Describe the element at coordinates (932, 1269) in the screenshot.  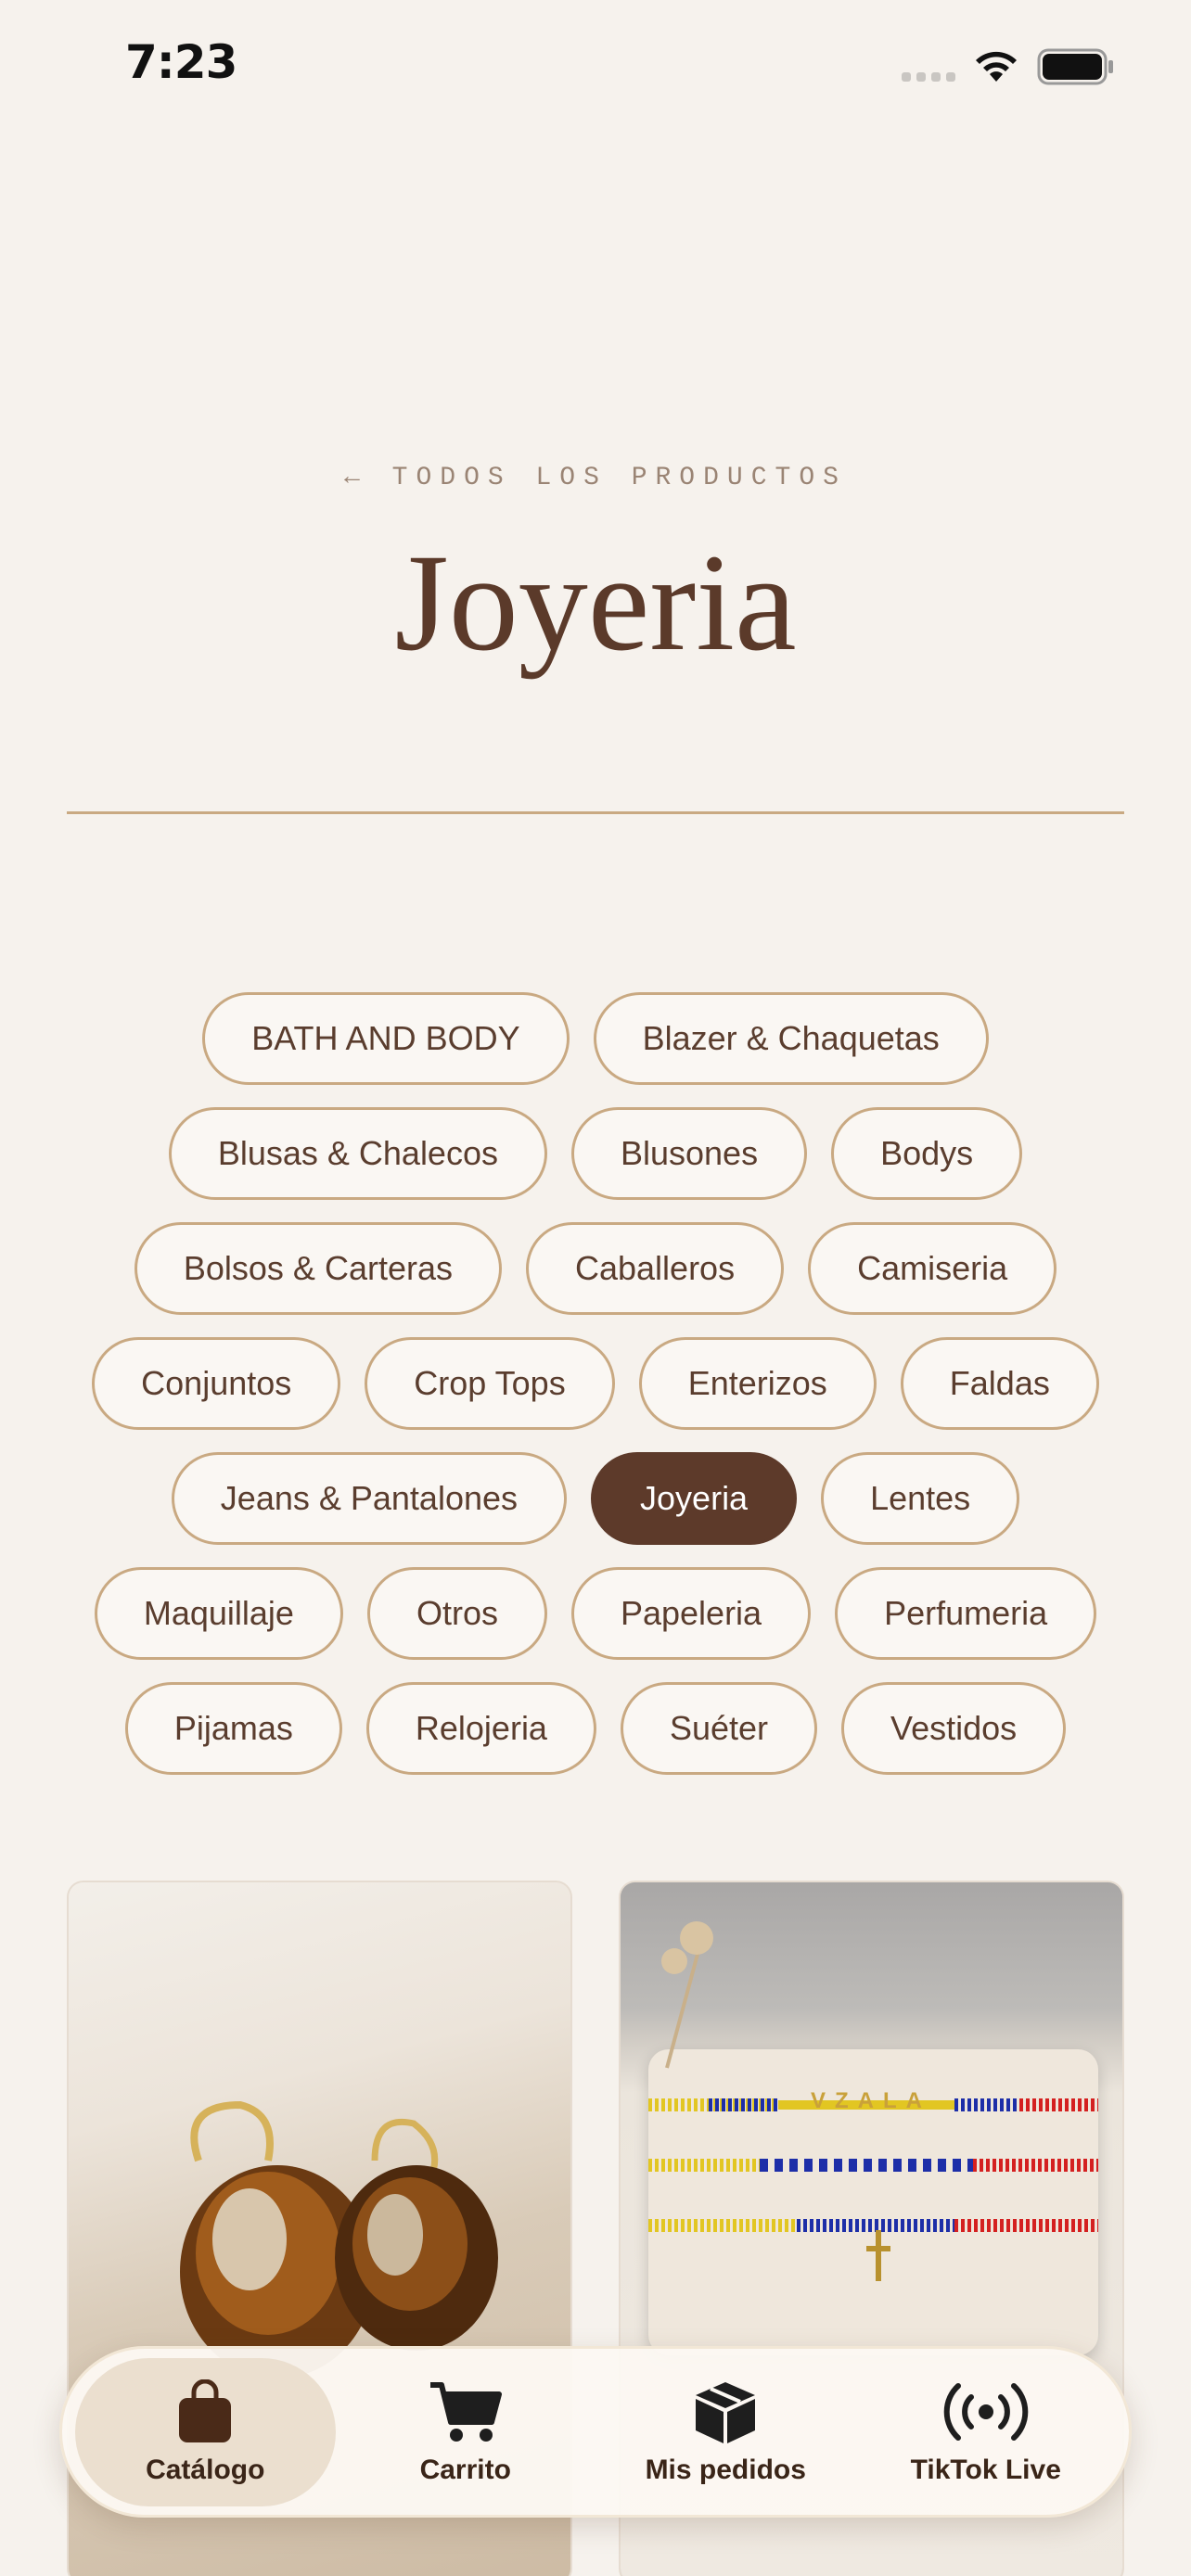
I see `category-chip: Camiseria` at that location.